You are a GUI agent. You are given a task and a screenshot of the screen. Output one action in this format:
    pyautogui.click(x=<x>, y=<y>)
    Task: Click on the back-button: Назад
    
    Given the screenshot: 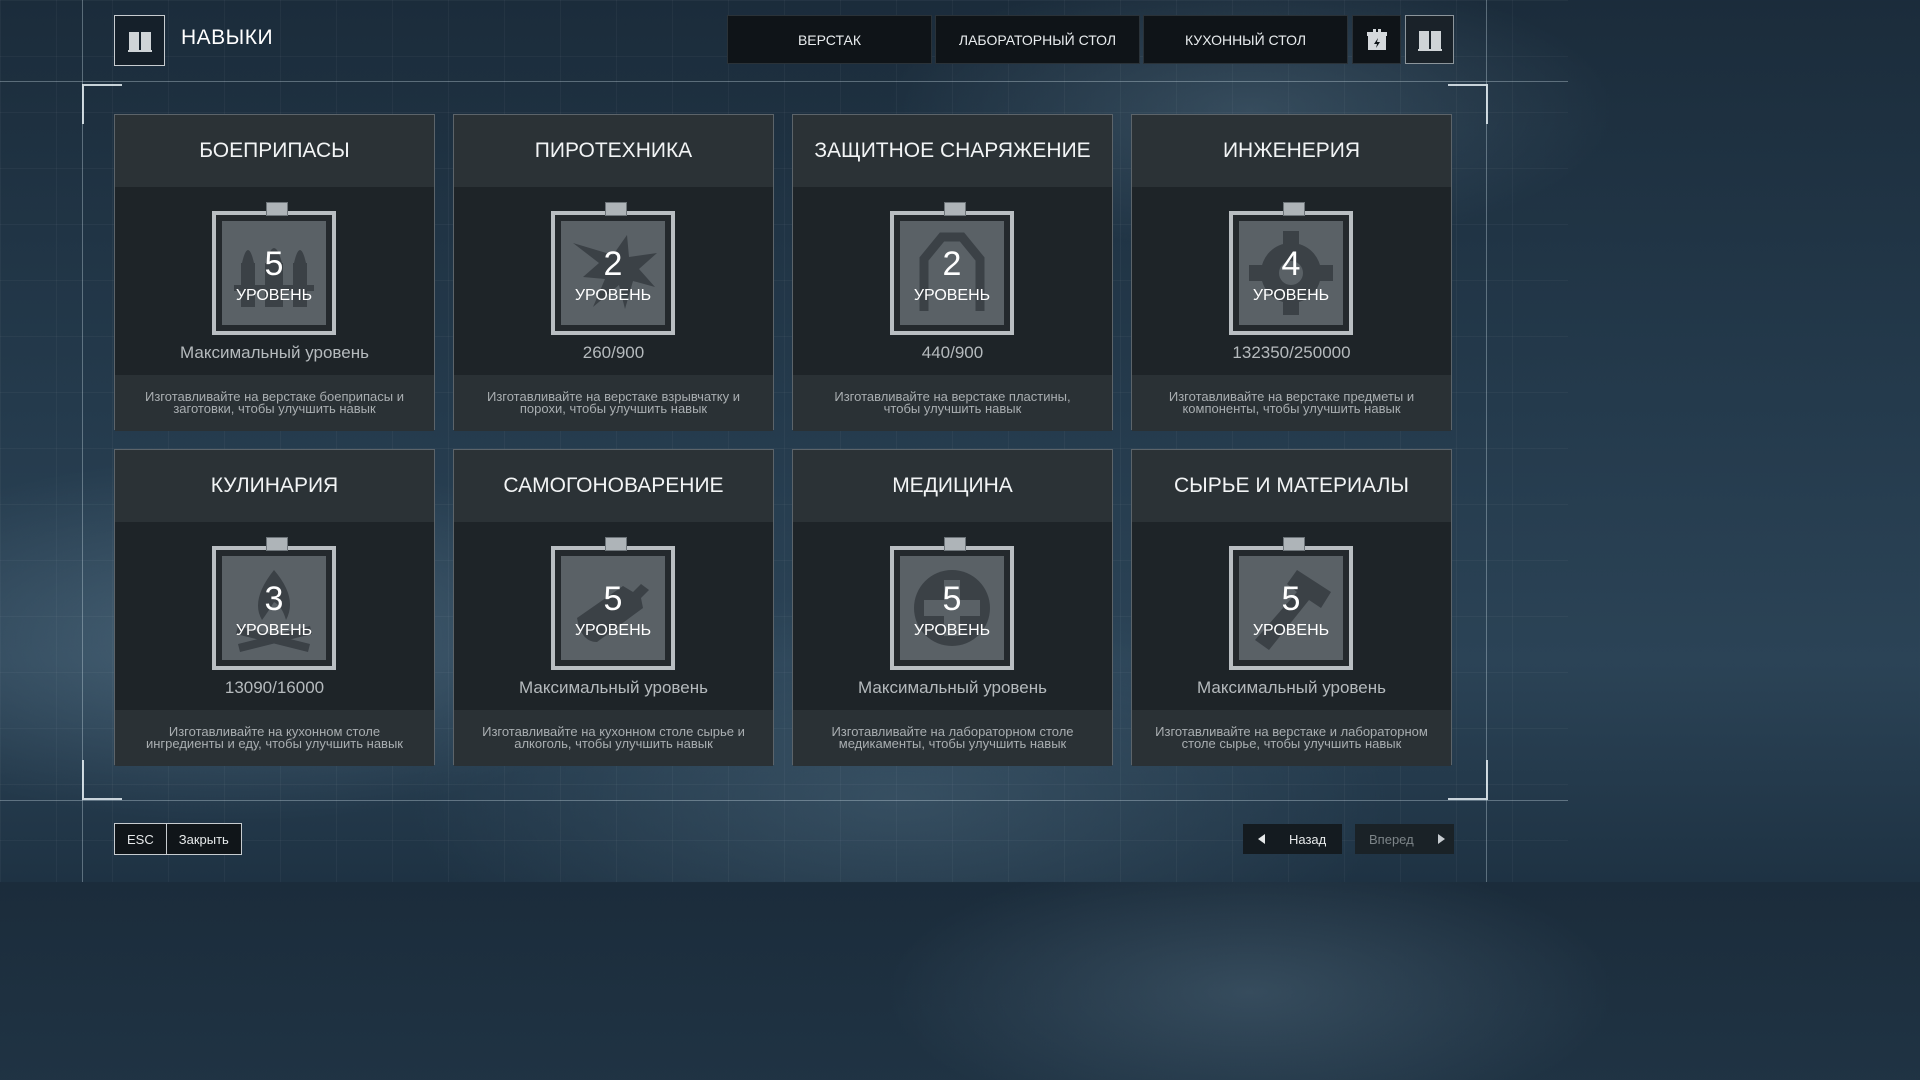 What is the action you would take?
    pyautogui.click(x=1292, y=839)
    